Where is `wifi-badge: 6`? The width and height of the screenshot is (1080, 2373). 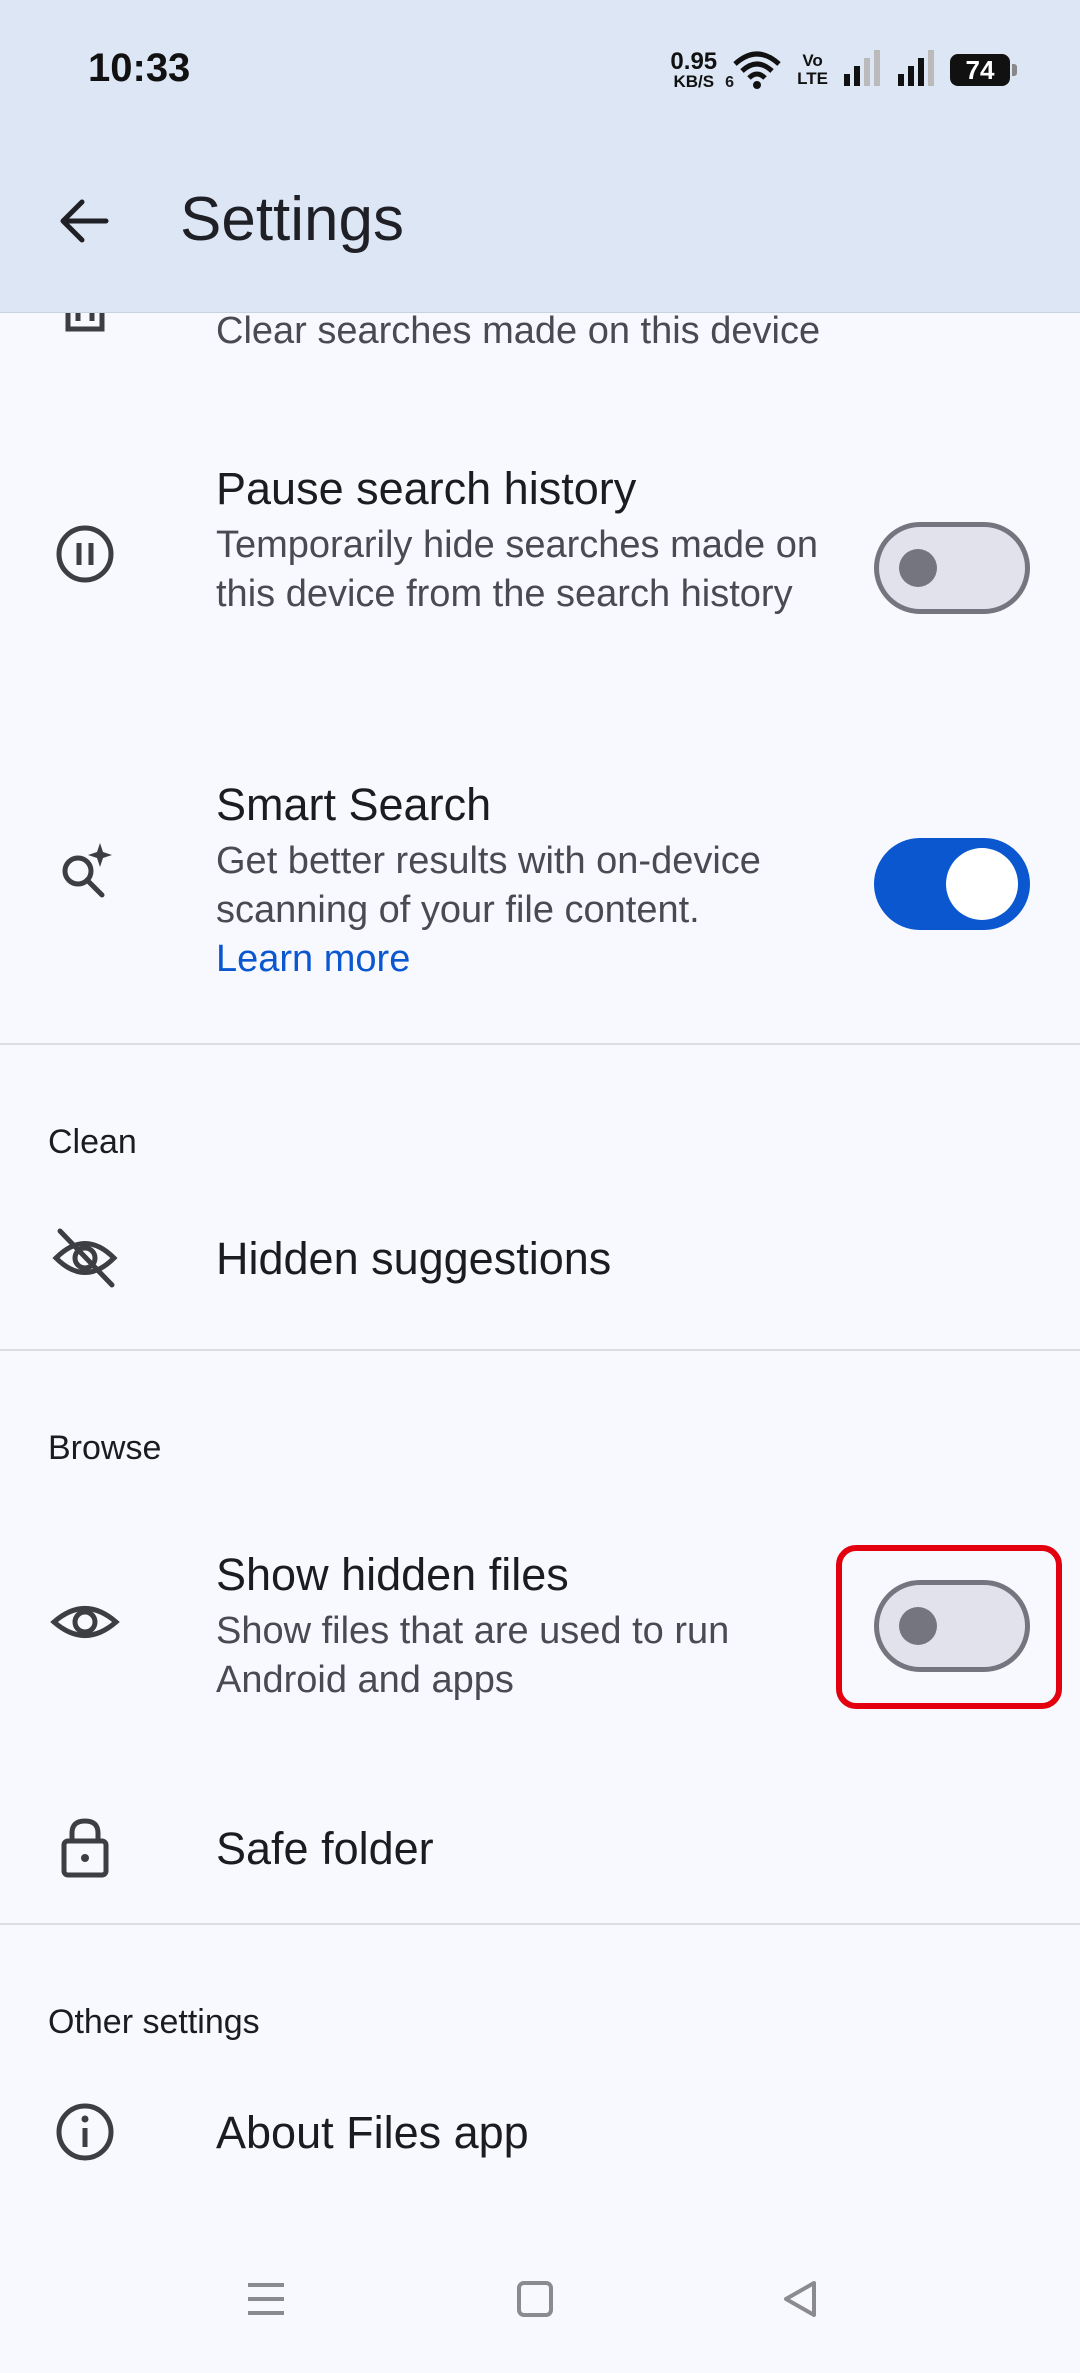 wifi-badge: 6 is located at coordinates (730, 82).